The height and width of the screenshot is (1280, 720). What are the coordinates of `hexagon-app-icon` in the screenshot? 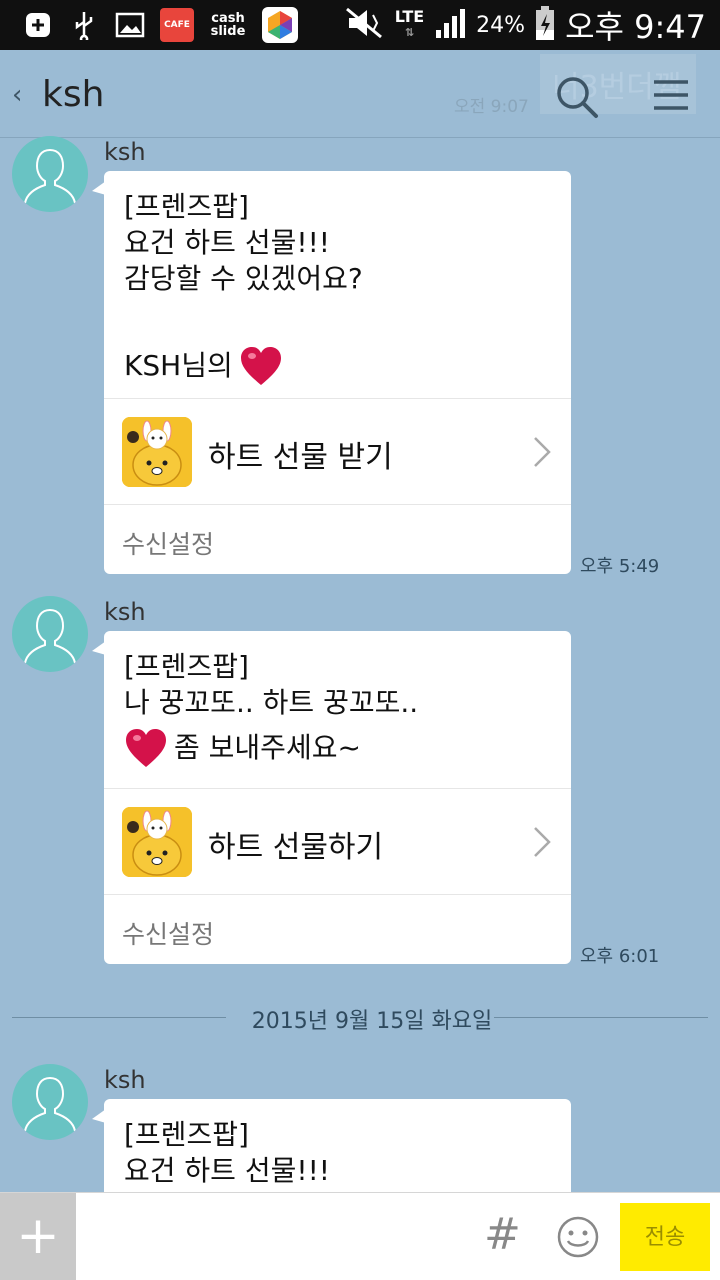 It's located at (280, 25).